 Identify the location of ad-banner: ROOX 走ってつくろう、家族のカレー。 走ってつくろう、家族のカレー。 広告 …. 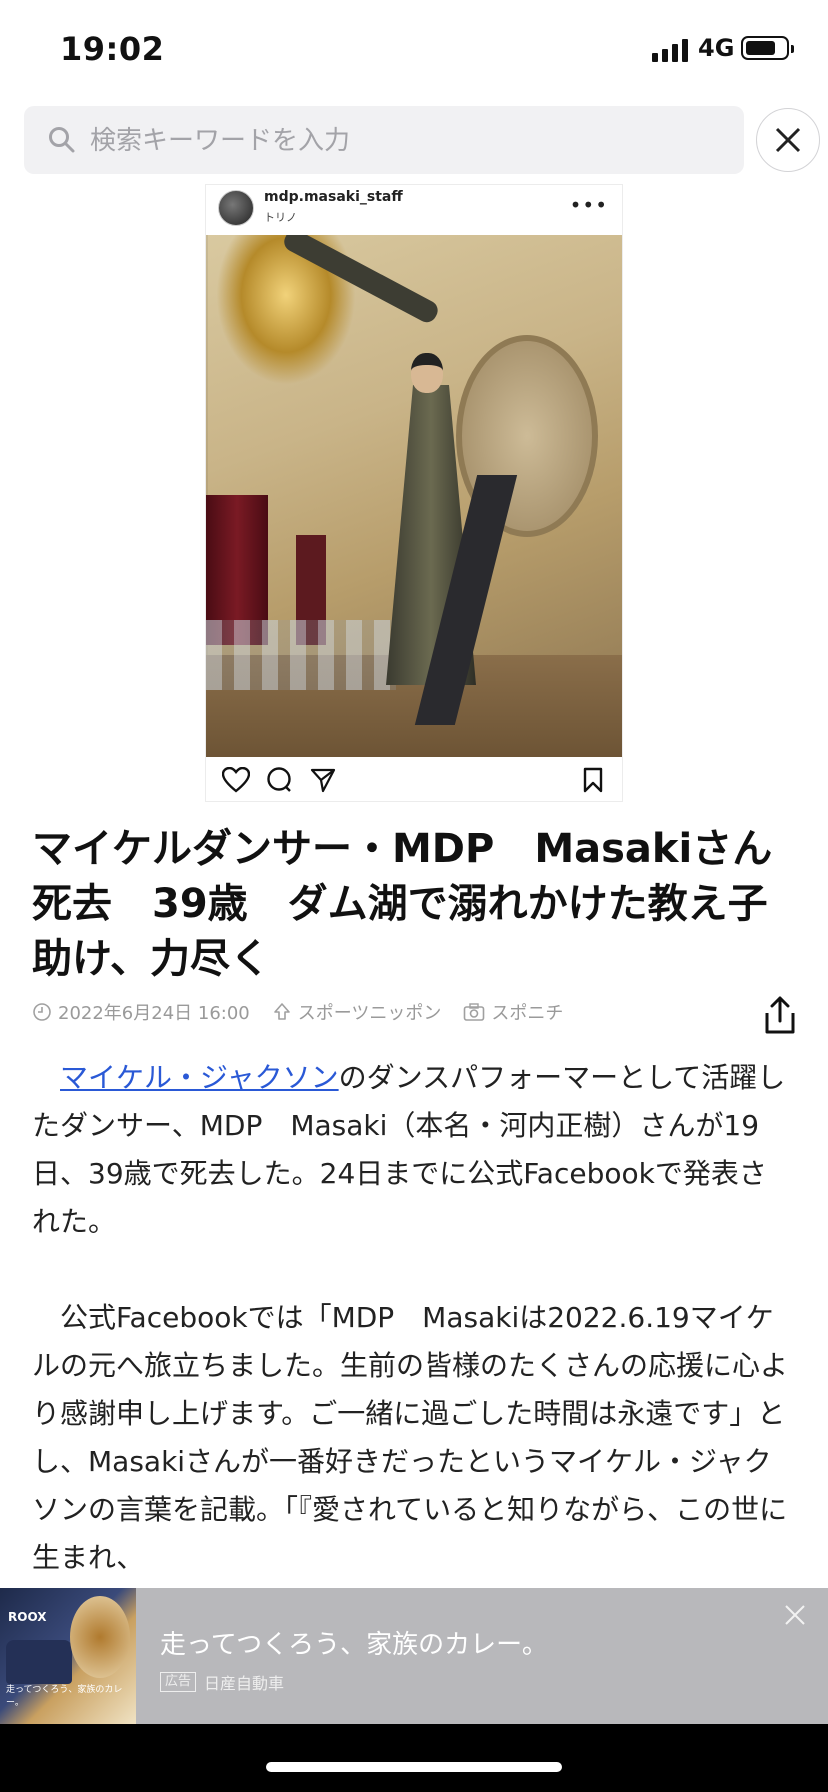
(414, 1656).